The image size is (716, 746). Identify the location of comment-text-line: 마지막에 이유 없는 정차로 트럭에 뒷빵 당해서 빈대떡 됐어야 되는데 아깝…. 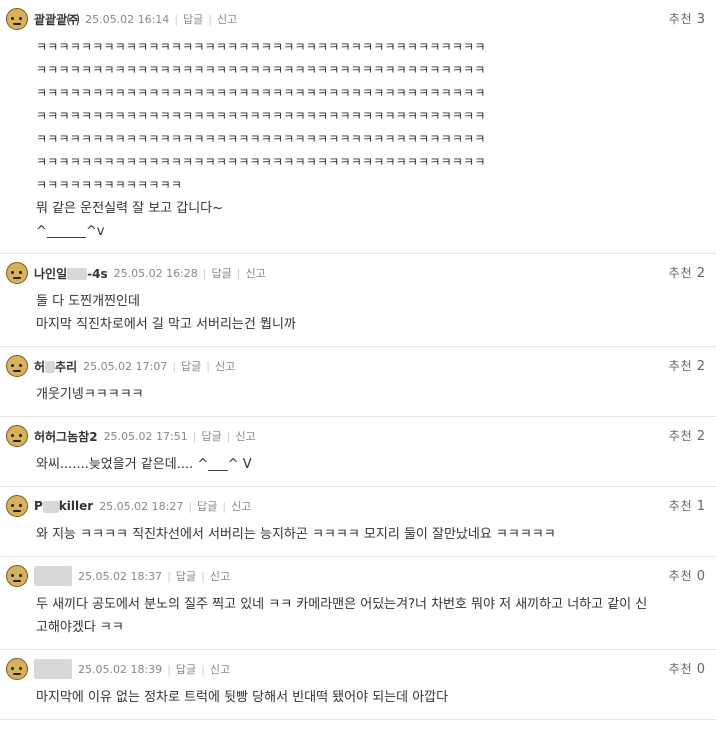
(242, 697).